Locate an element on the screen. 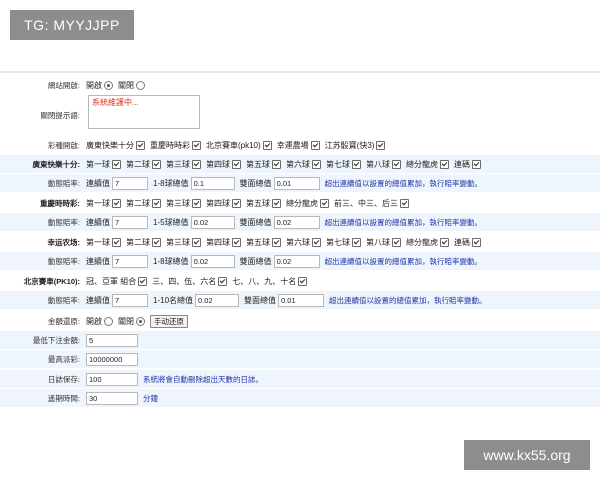  lottery-toggle: 江苏骰寶(快3) is located at coordinates (355, 145).